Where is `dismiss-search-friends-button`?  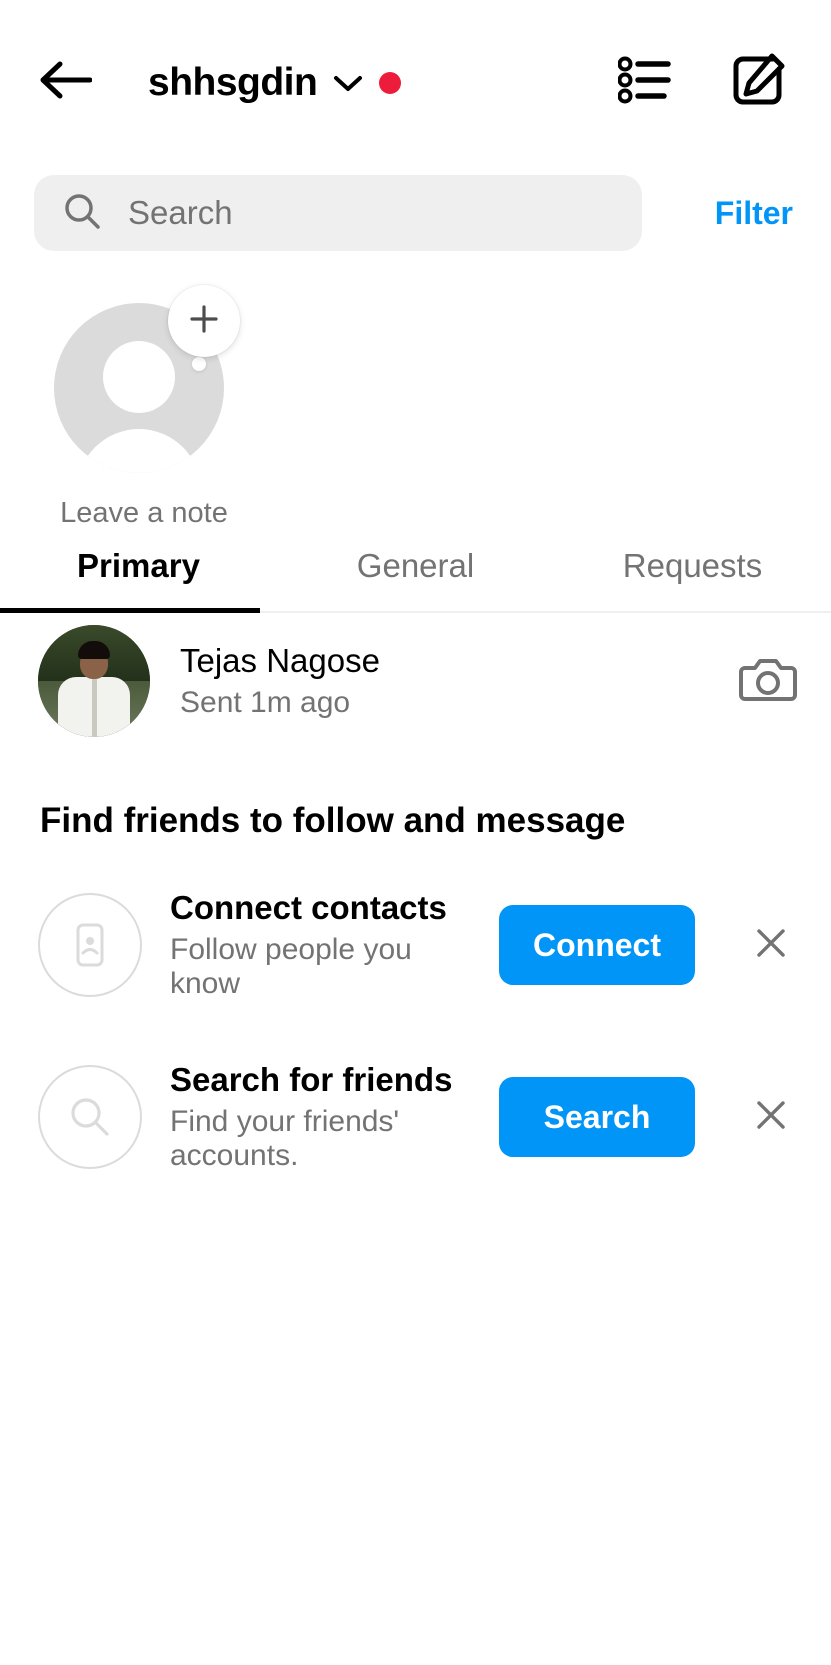 dismiss-search-friends-button is located at coordinates (771, 1117).